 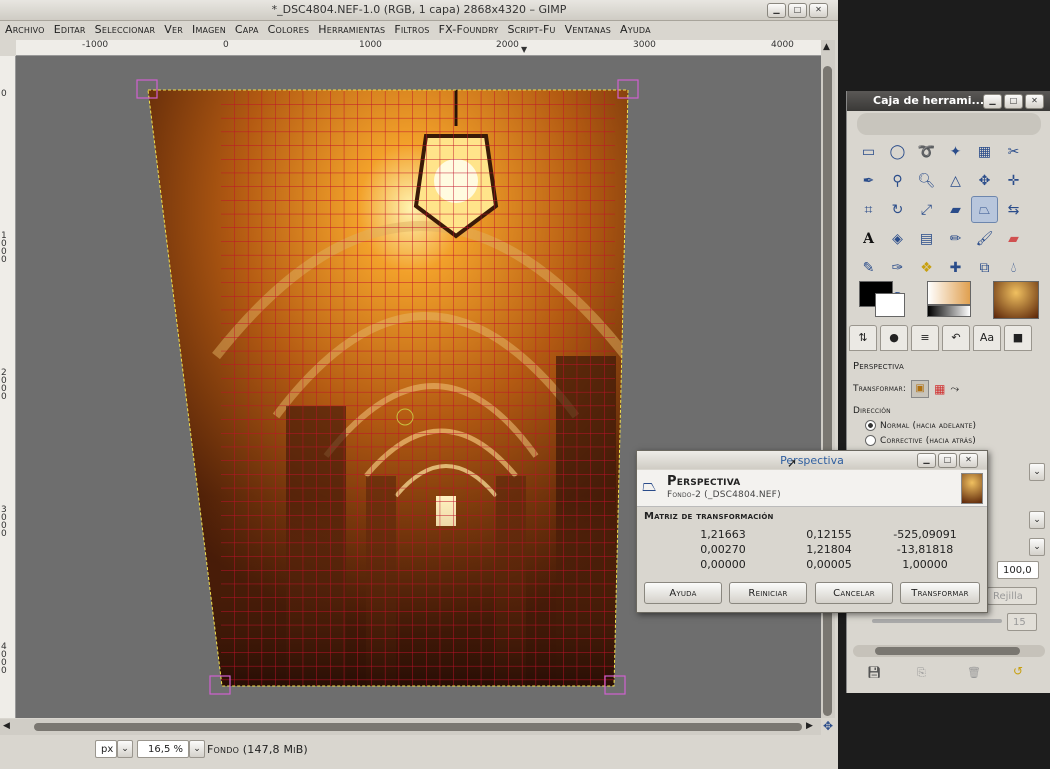 What do you see at coordinates (1018, 338) in the screenshot?
I see `tab-colors: ■` at bounding box center [1018, 338].